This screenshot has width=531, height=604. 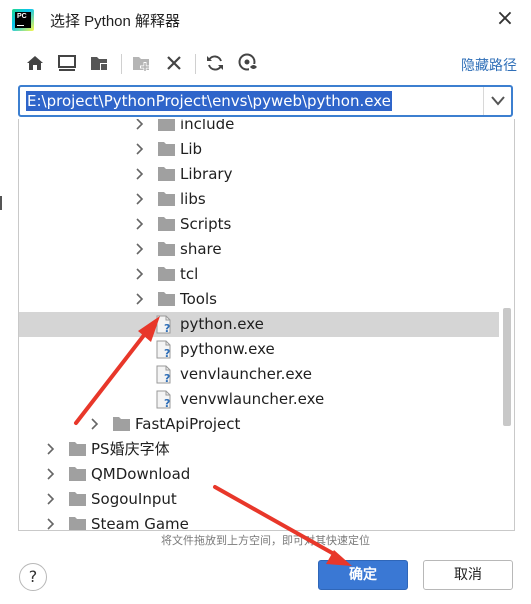 What do you see at coordinates (22, 16) in the screenshot?
I see `logo-text: PC` at bounding box center [22, 16].